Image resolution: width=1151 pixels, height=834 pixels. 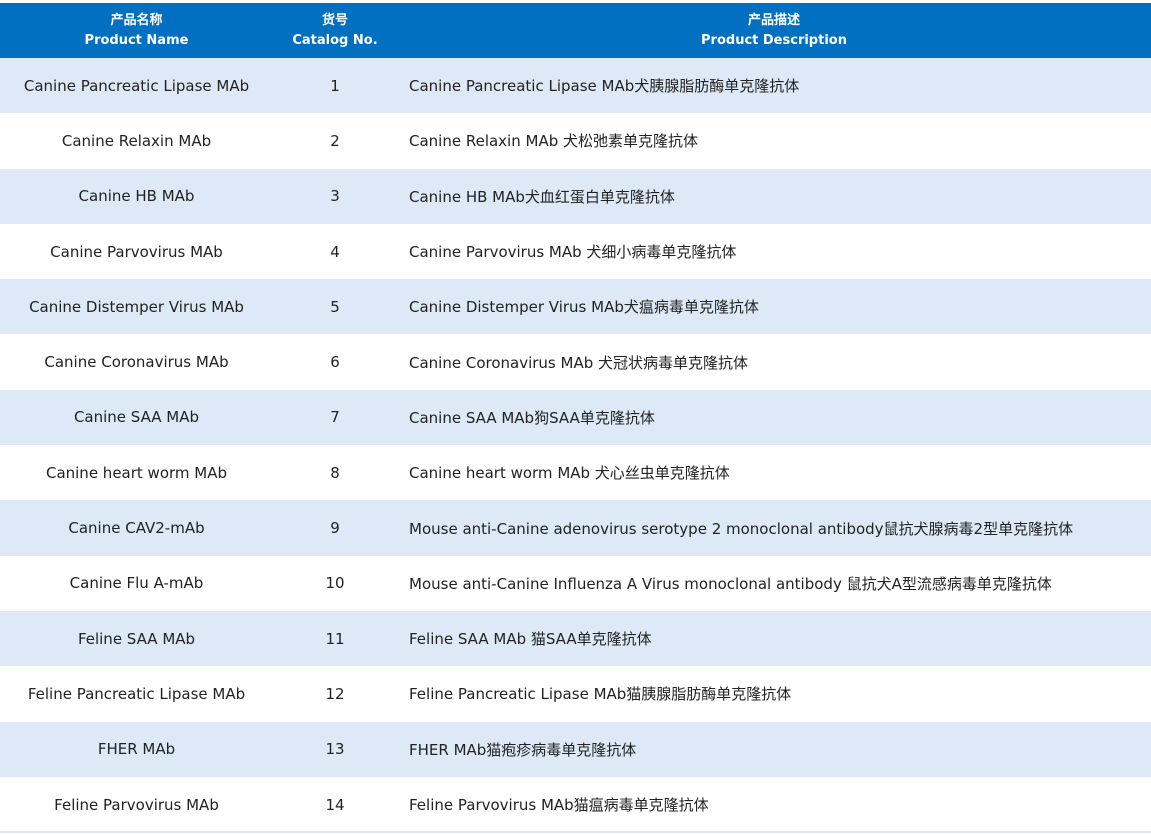 I want to click on product-description-cell: Canine Parvovirus MAb 犬细小病毒单克隆抗体, so click(x=573, y=252).